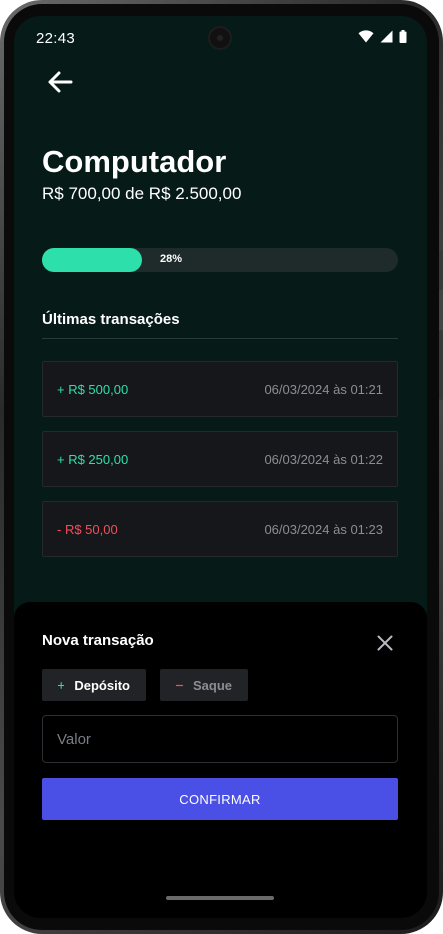  I want to click on volume-button, so click(441, 270).